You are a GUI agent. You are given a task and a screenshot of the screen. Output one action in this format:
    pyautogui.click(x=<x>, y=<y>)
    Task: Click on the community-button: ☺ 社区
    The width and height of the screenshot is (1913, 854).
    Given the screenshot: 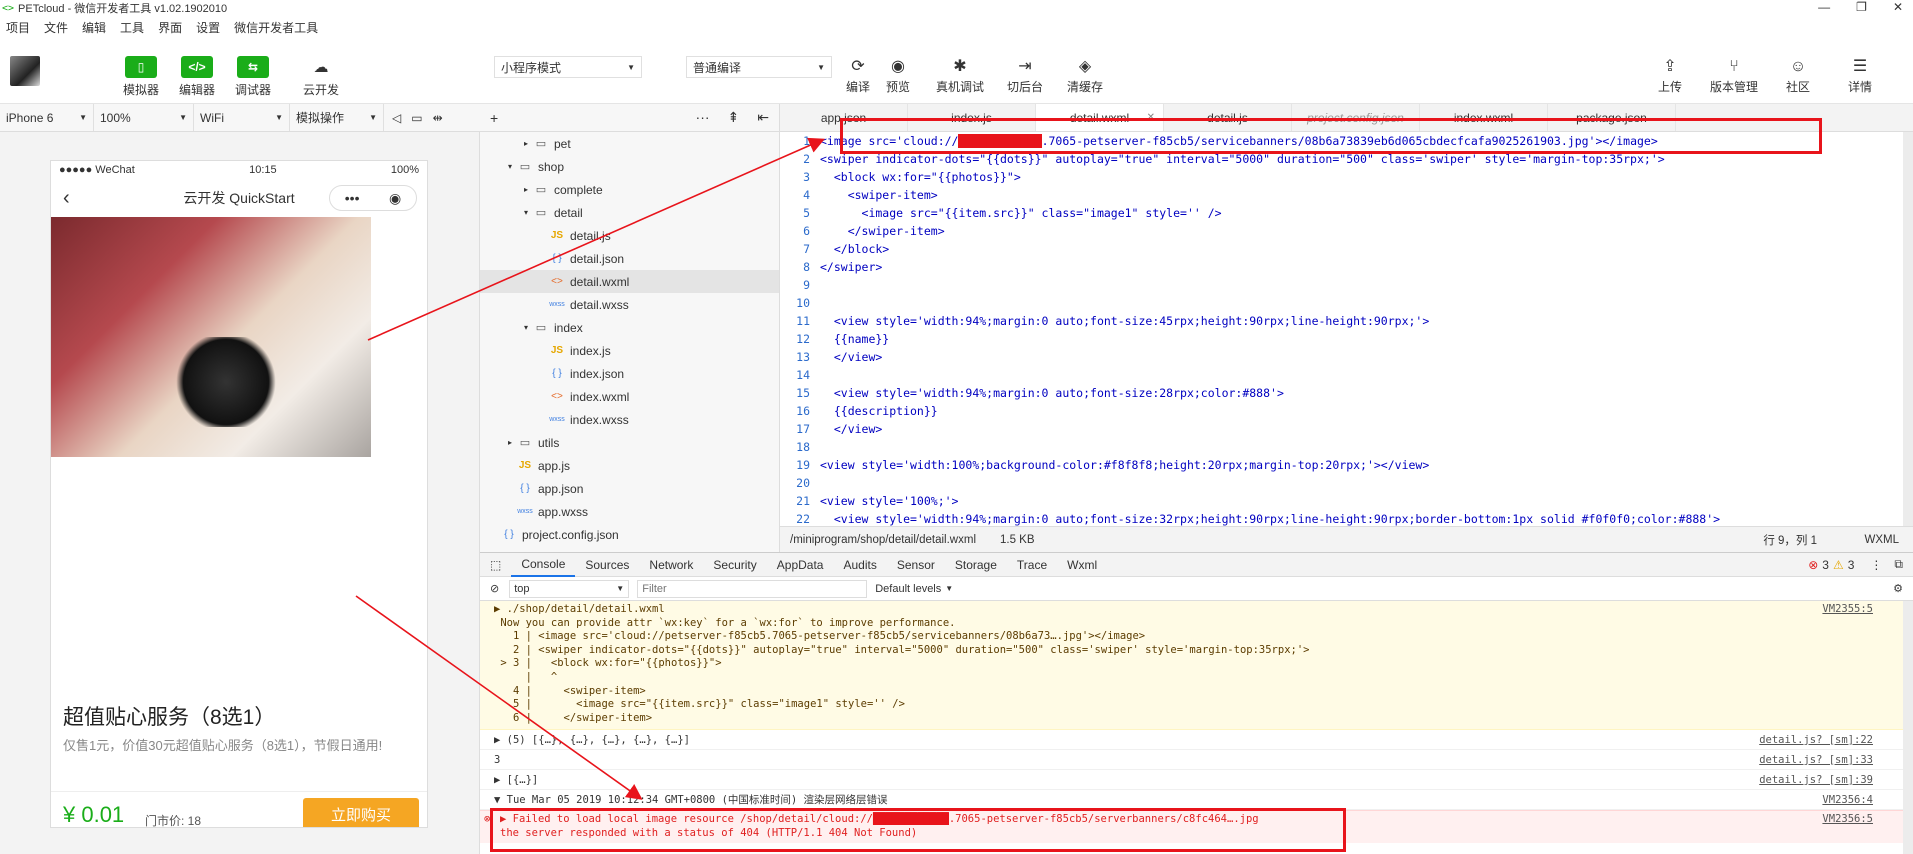 What is the action you would take?
    pyautogui.click(x=1798, y=75)
    